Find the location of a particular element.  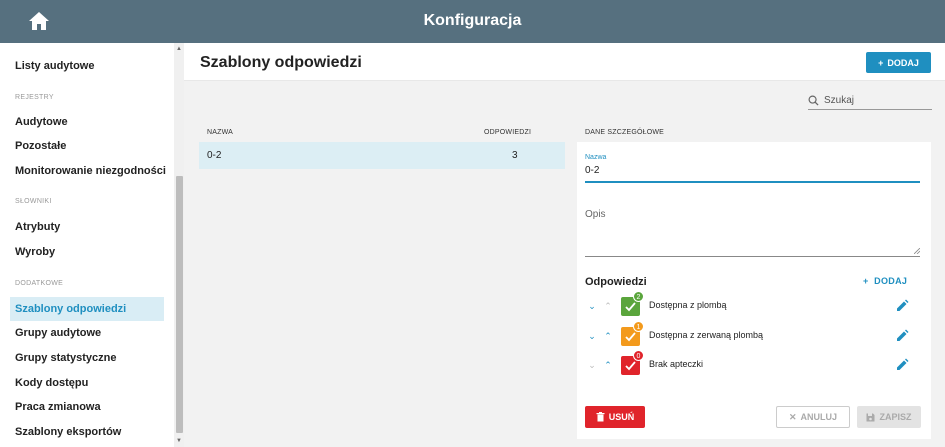

sidebar-item-szablony-odpowiedzi: Szablony odpowiedzi is located at coordinates (70, 309).